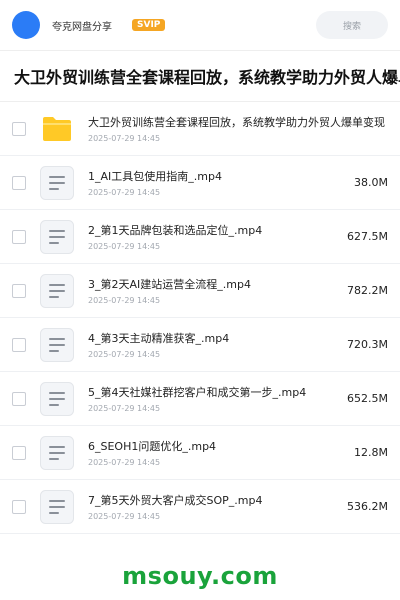 The width and height of the screenshot is (400, 600). What do you see at coordinates (367, 344) in the screenshot?
I see `file-size: 720.3M` at bounding box center [367, 344].